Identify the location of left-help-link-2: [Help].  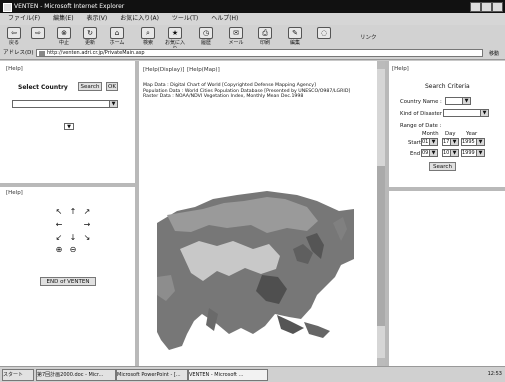
(14, 193).